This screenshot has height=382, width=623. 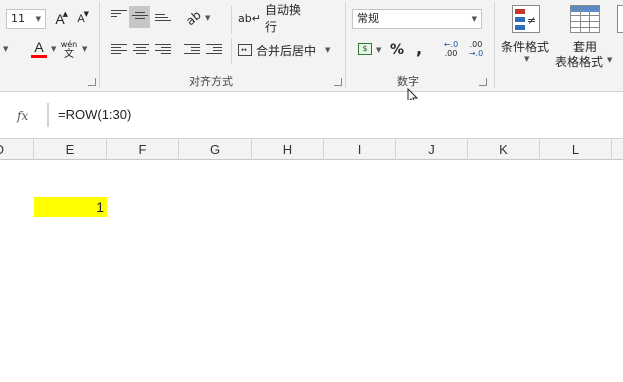 I want to click on align-bottom-icon, so click(x=163, y=20).